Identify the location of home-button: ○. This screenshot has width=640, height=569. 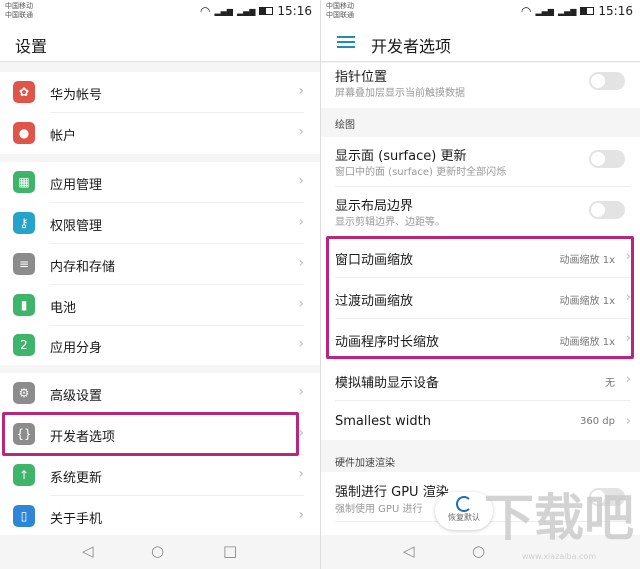
(157, 551).